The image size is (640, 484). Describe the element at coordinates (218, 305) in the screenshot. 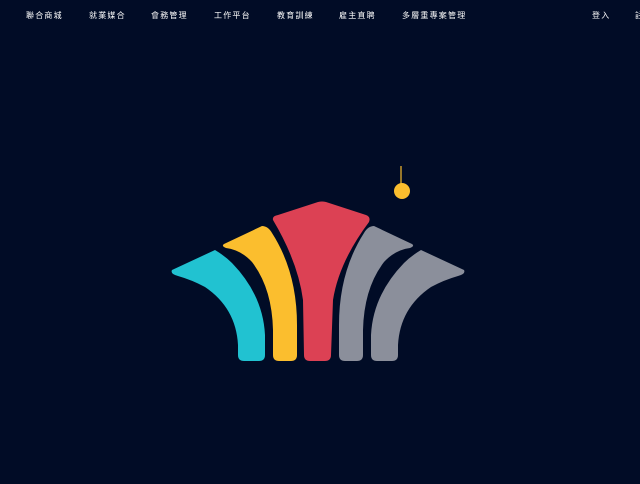

I see `logo-teal-band` at that location.